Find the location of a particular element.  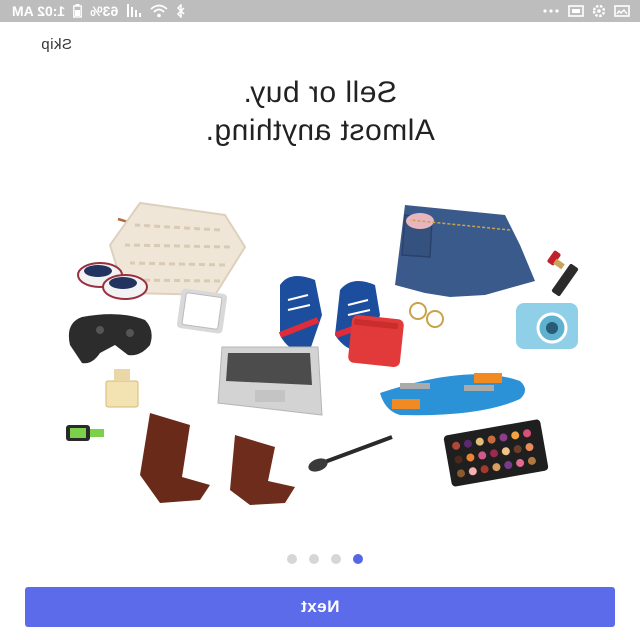

gallery-icon is located at coordinates (576, 11).